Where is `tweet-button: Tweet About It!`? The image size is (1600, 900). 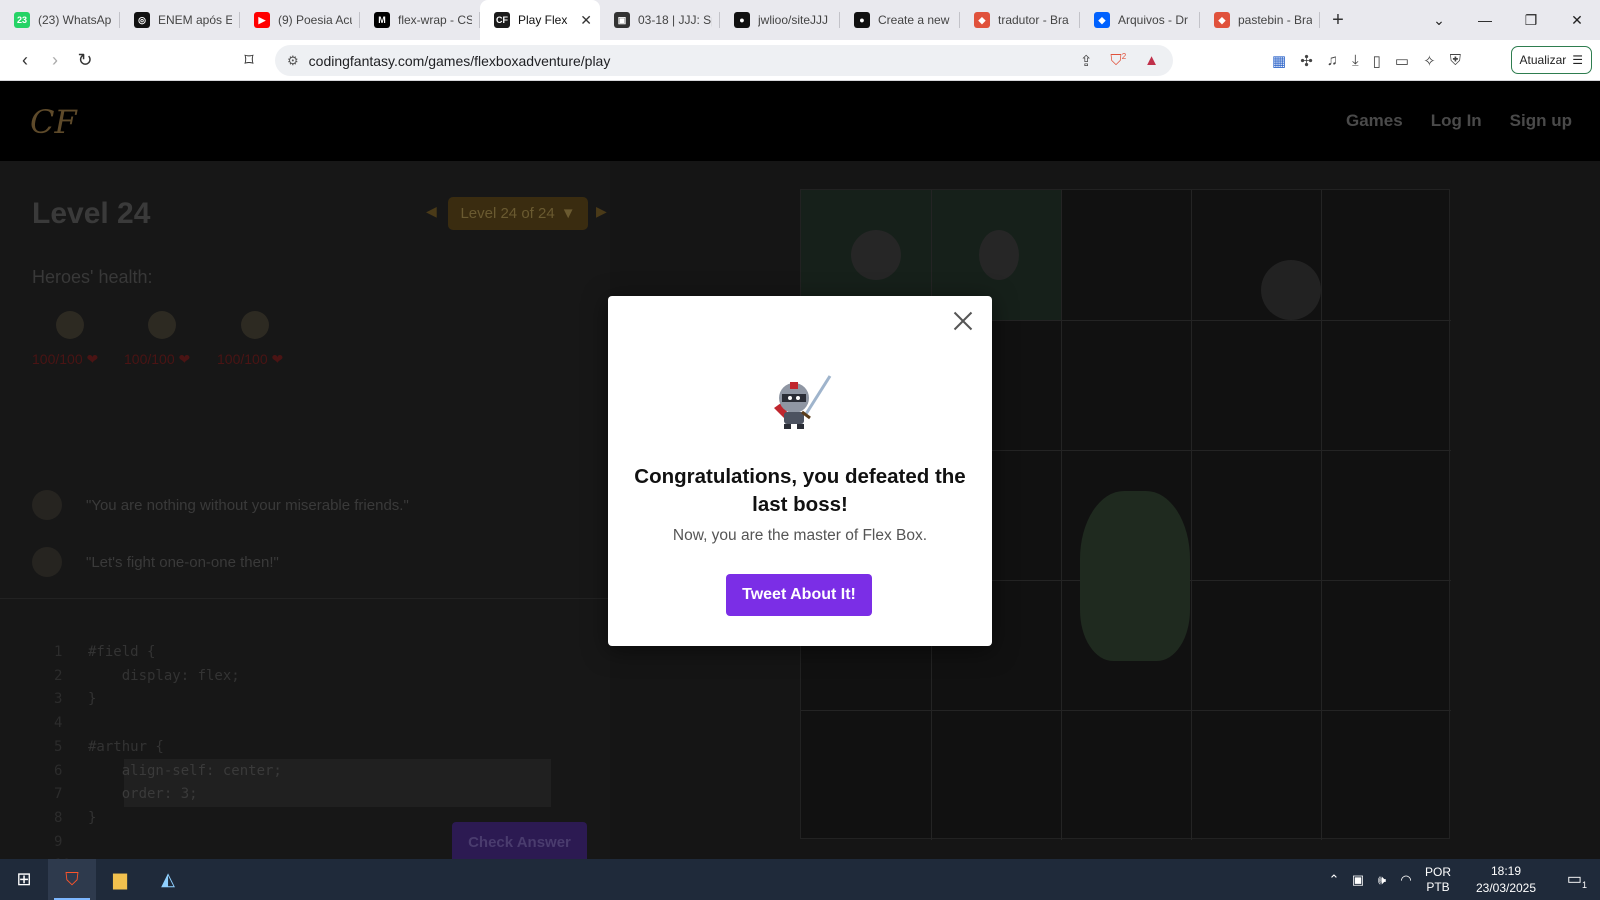 tweet-button: Tweet About It! is located at coordinates (799, 595).